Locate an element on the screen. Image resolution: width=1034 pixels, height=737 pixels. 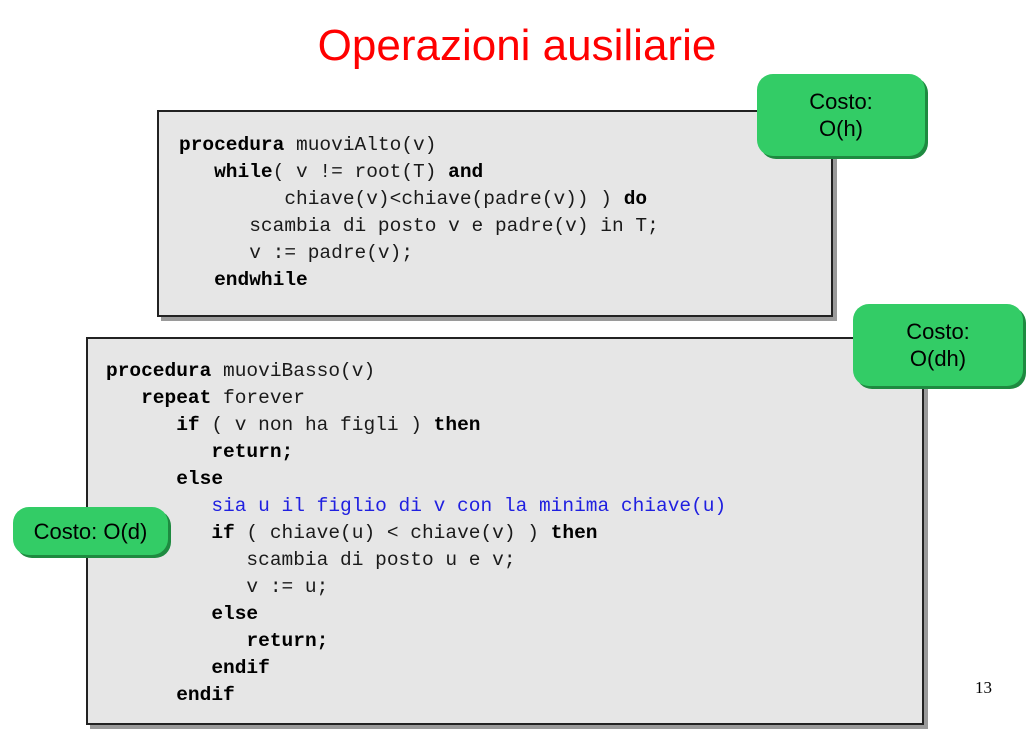
callout-cost-down-line1: Costo: is located at coordinates (938, 331).